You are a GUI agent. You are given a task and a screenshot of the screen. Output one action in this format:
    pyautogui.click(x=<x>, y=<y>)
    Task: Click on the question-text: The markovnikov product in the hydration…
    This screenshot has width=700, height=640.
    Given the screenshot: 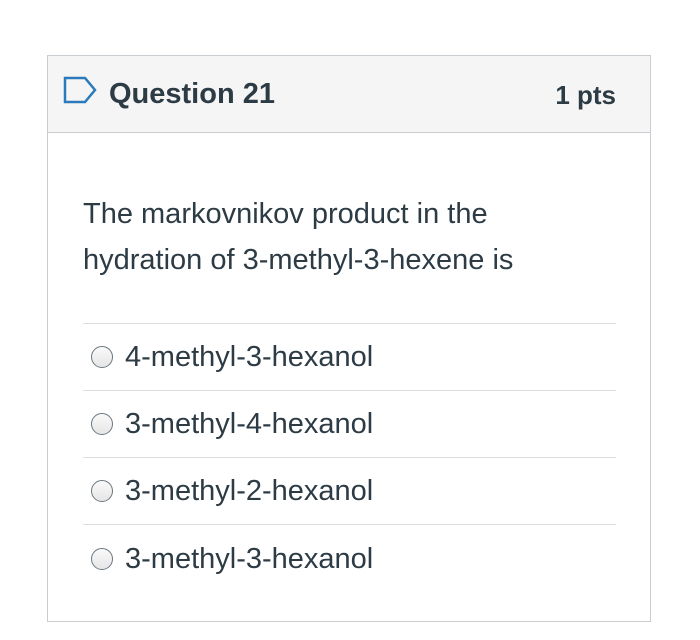 What is the action you would take?
    pyautogui.click(x=298, y=237)
    